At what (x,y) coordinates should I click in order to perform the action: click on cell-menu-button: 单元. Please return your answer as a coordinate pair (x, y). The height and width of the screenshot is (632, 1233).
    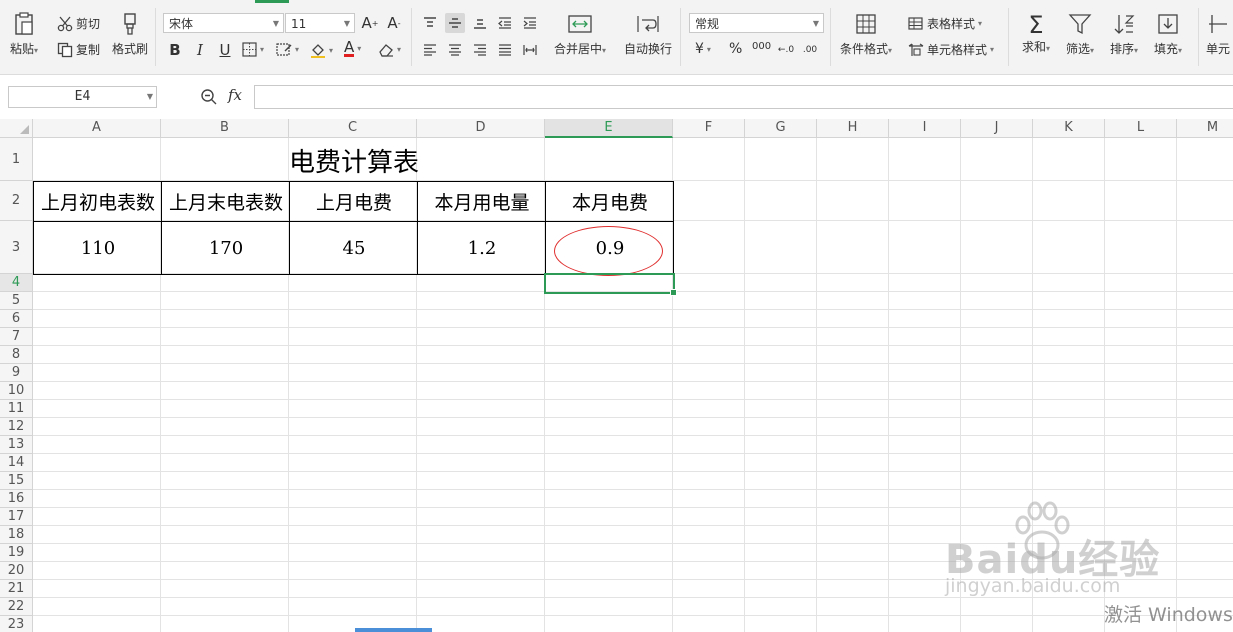
    Looking at the image, I should click on (1218, 34).